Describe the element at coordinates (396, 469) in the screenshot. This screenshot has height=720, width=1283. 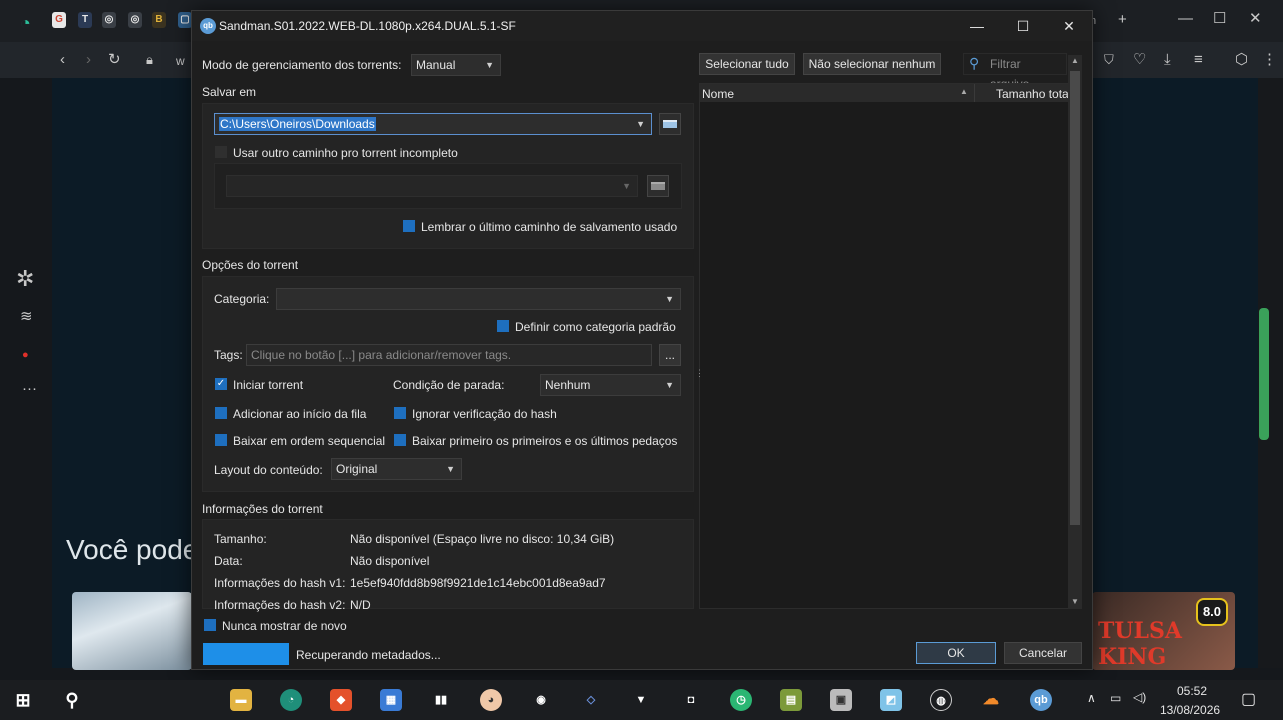
I see `content-layout-select: Original ▼` at that location.